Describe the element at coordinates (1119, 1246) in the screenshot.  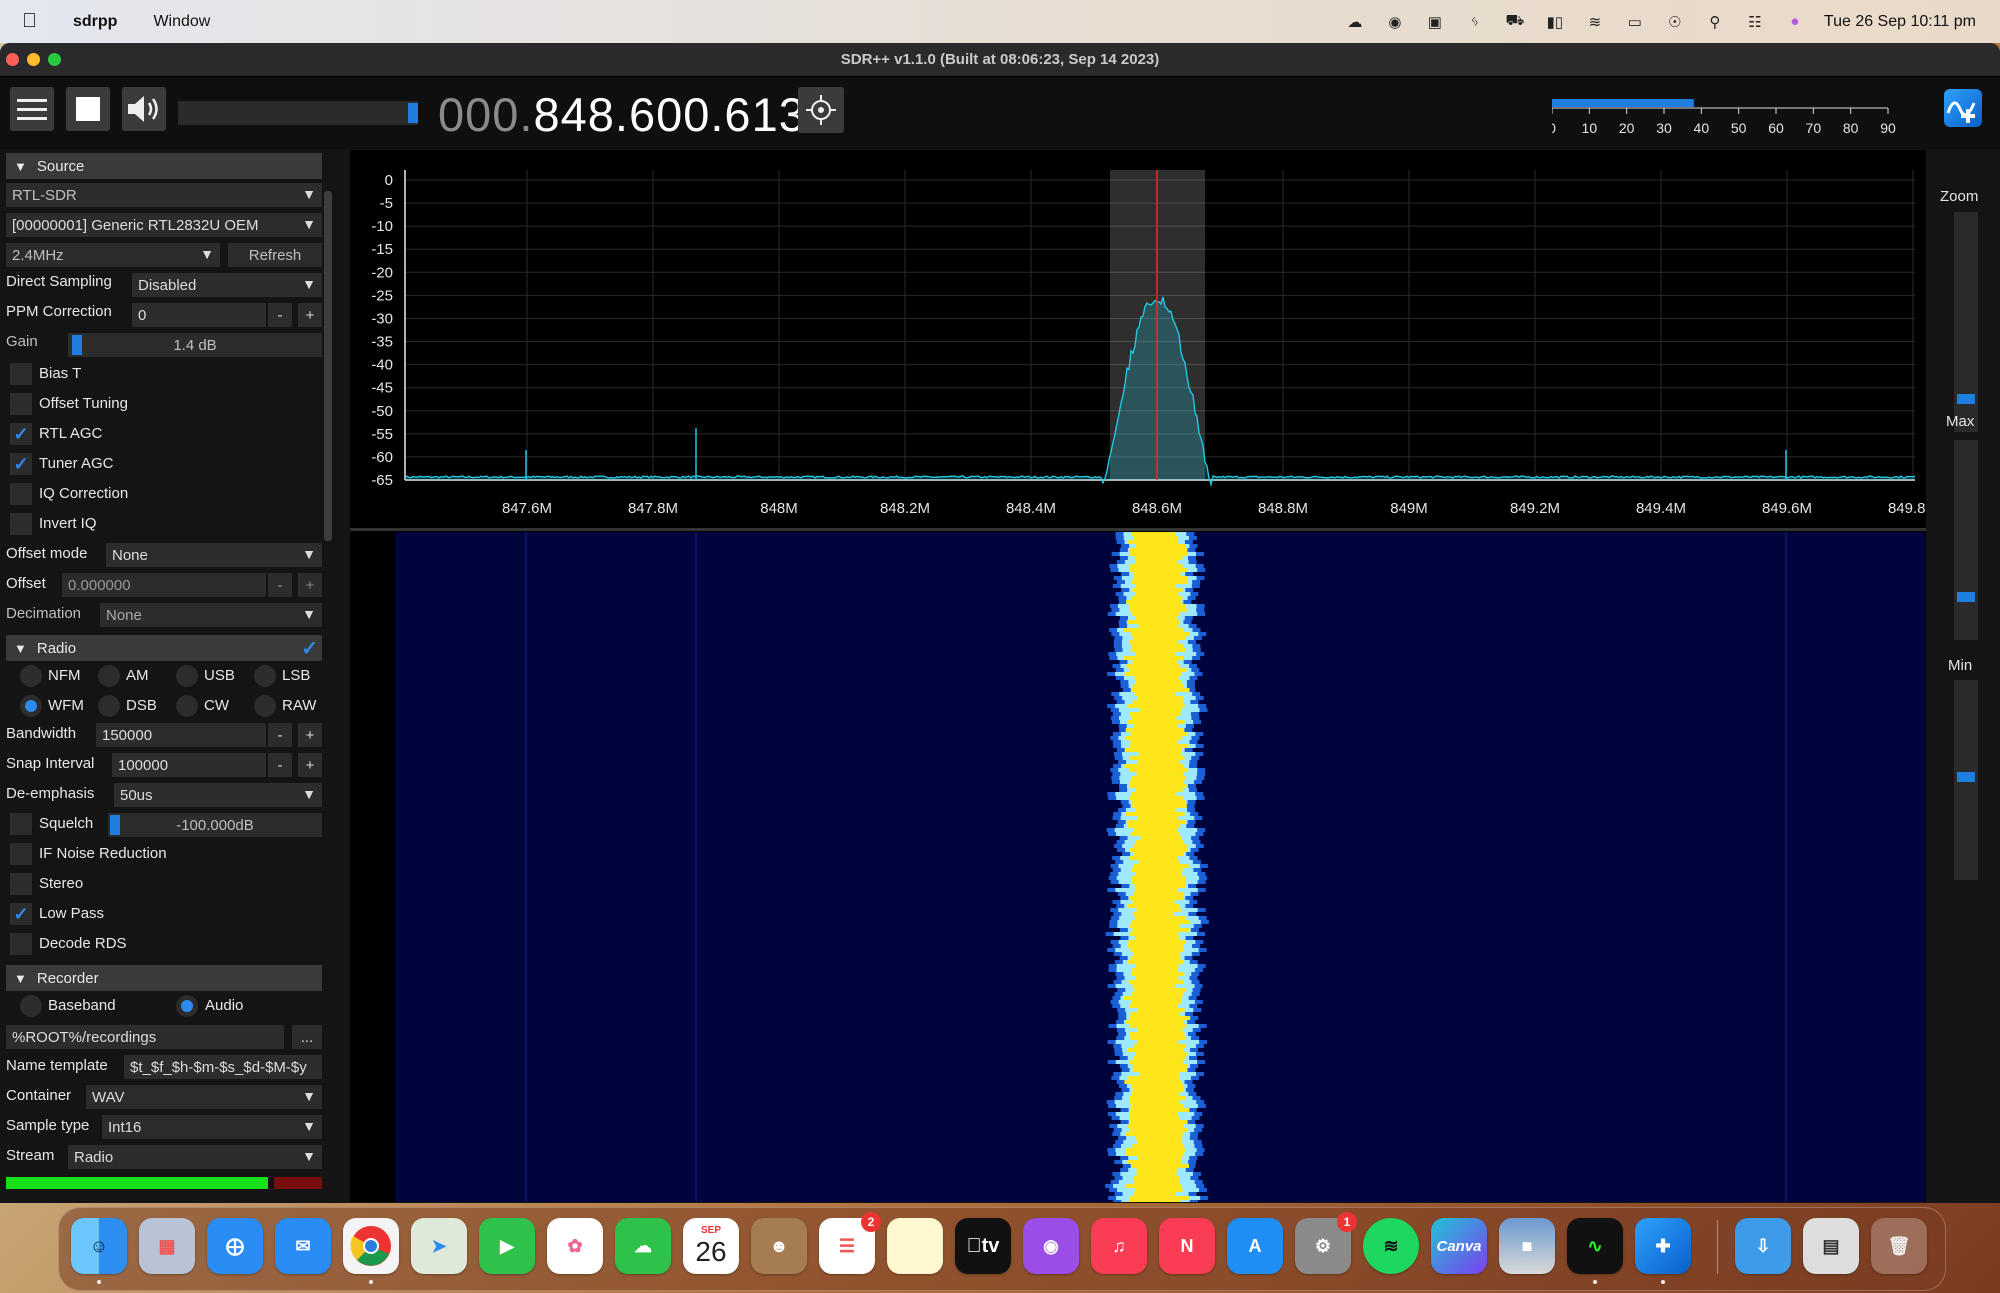
I see `music-icon: ♫` at that location.